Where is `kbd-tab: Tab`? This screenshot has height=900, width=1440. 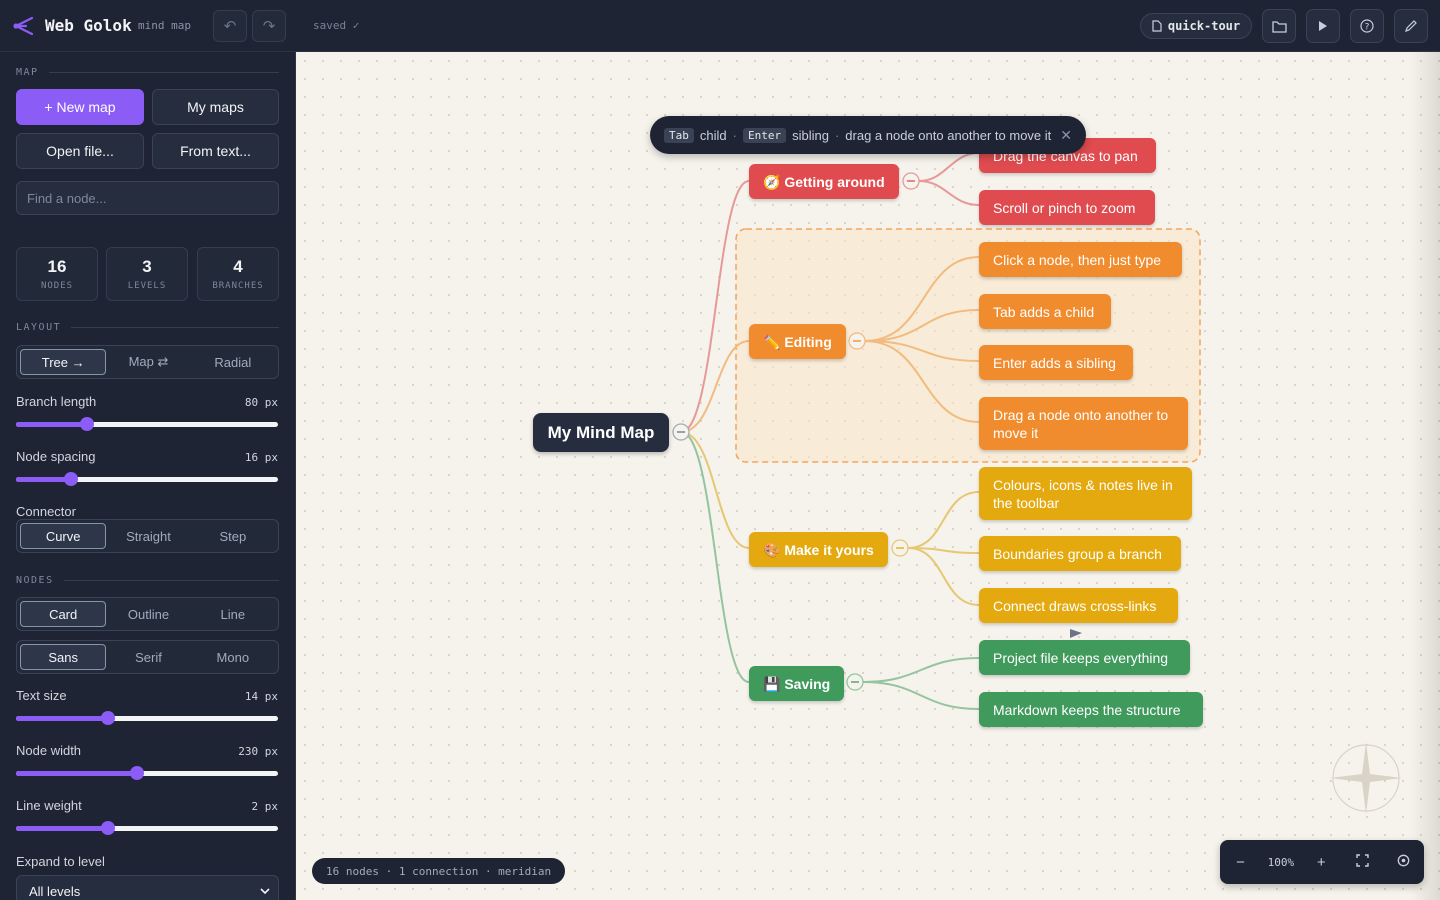
kbd-tab: Tab is located at coordinates (679, 135).